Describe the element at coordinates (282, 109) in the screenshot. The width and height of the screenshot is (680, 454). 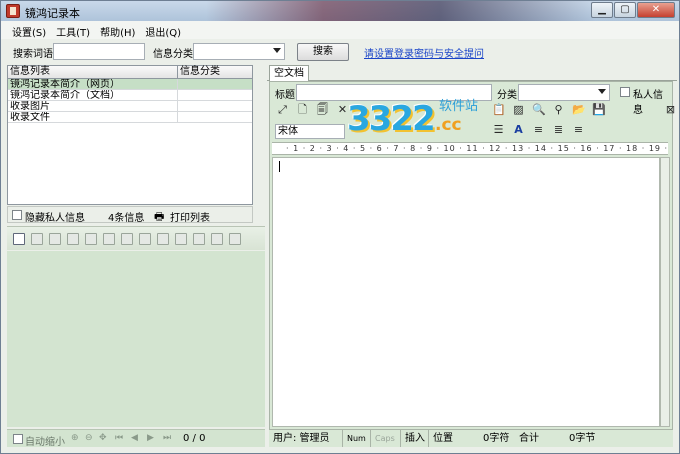
I see `fullscreen-icon: ⤢` at that location.